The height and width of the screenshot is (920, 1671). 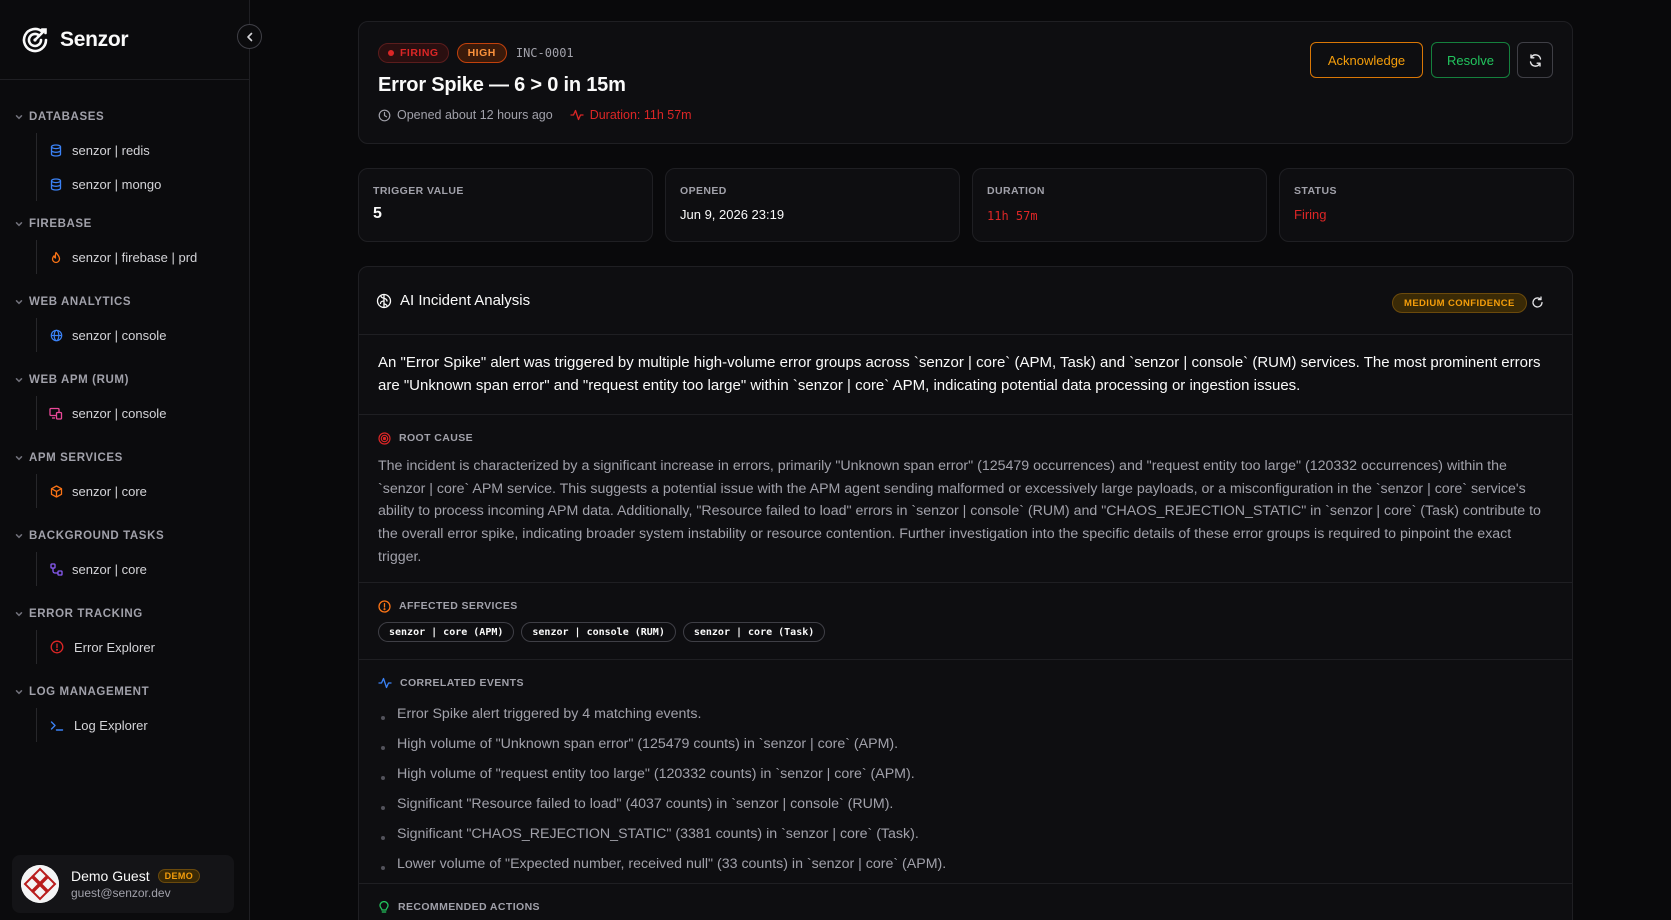 What do you see at coordinates (703, 191) in the screenshot?
I see `stat-label: OPENED` at bounding box center [703, 191].